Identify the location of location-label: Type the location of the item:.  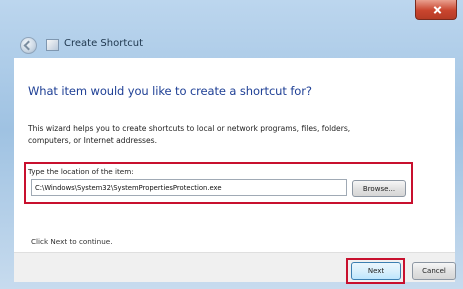
(81, 171).